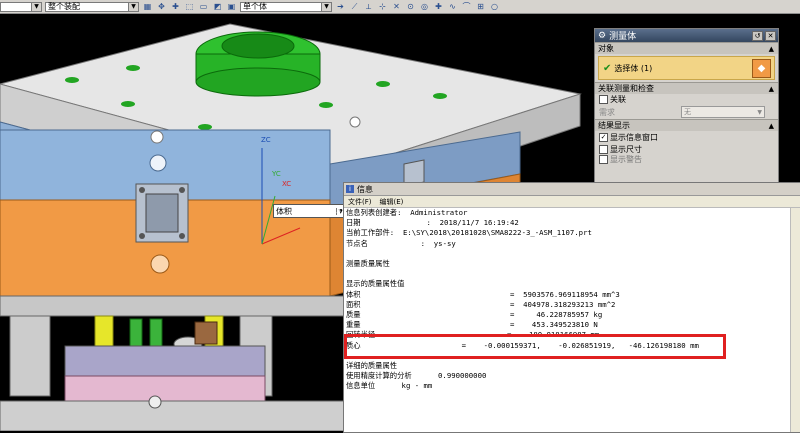 This screenshot has height=433, width=800. I want to click on window-icon: ▭, so click(203, 7).